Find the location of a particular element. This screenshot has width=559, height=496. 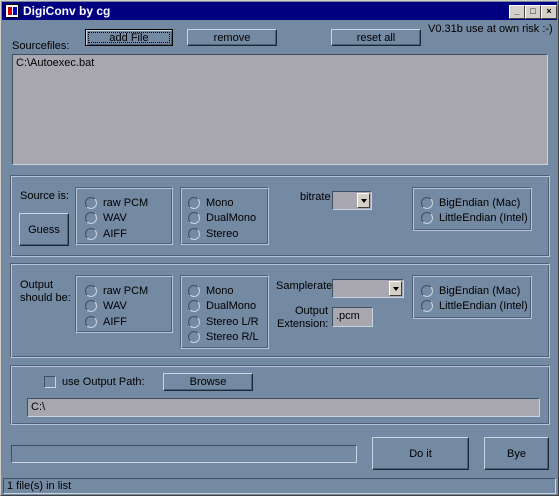

reset-all-button: reset all is located at coordinates (376, 37).